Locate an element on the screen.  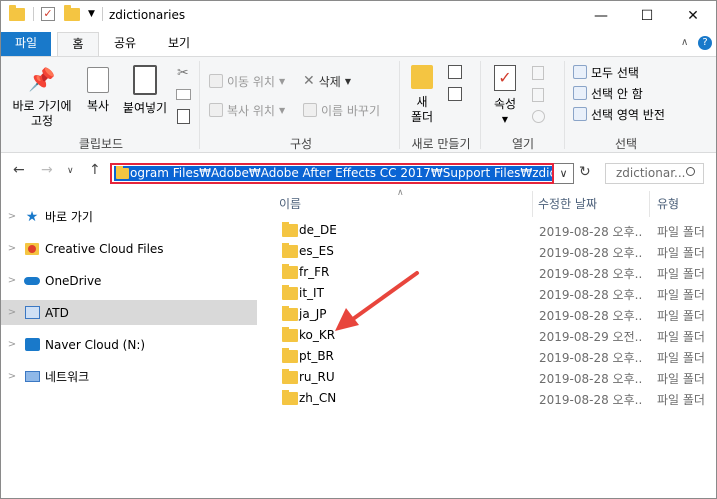
select-group-label: 선택 is located at coordinates (626, 144).